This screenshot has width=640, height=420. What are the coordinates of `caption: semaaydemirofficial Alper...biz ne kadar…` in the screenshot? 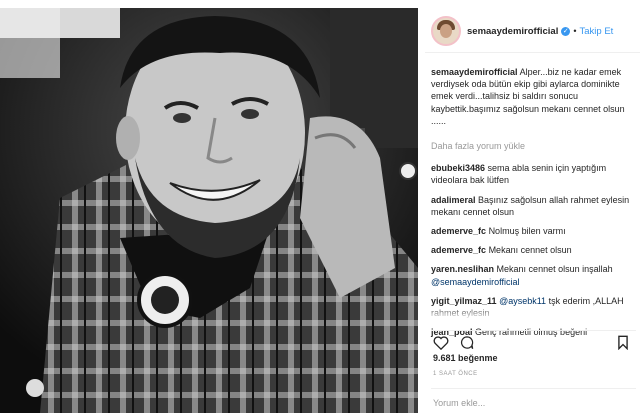 It's located at (533, 96).